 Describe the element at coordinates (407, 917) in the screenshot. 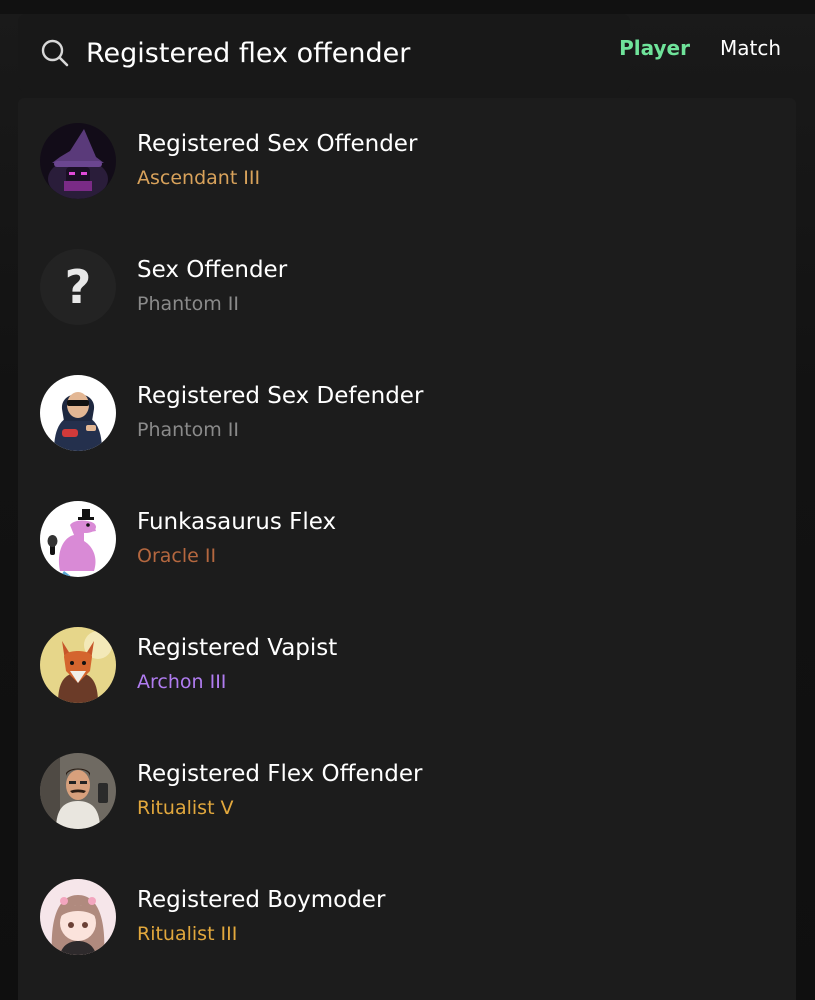

I see `player-result-row: Registered Boymoder Ritualist III` at that location.